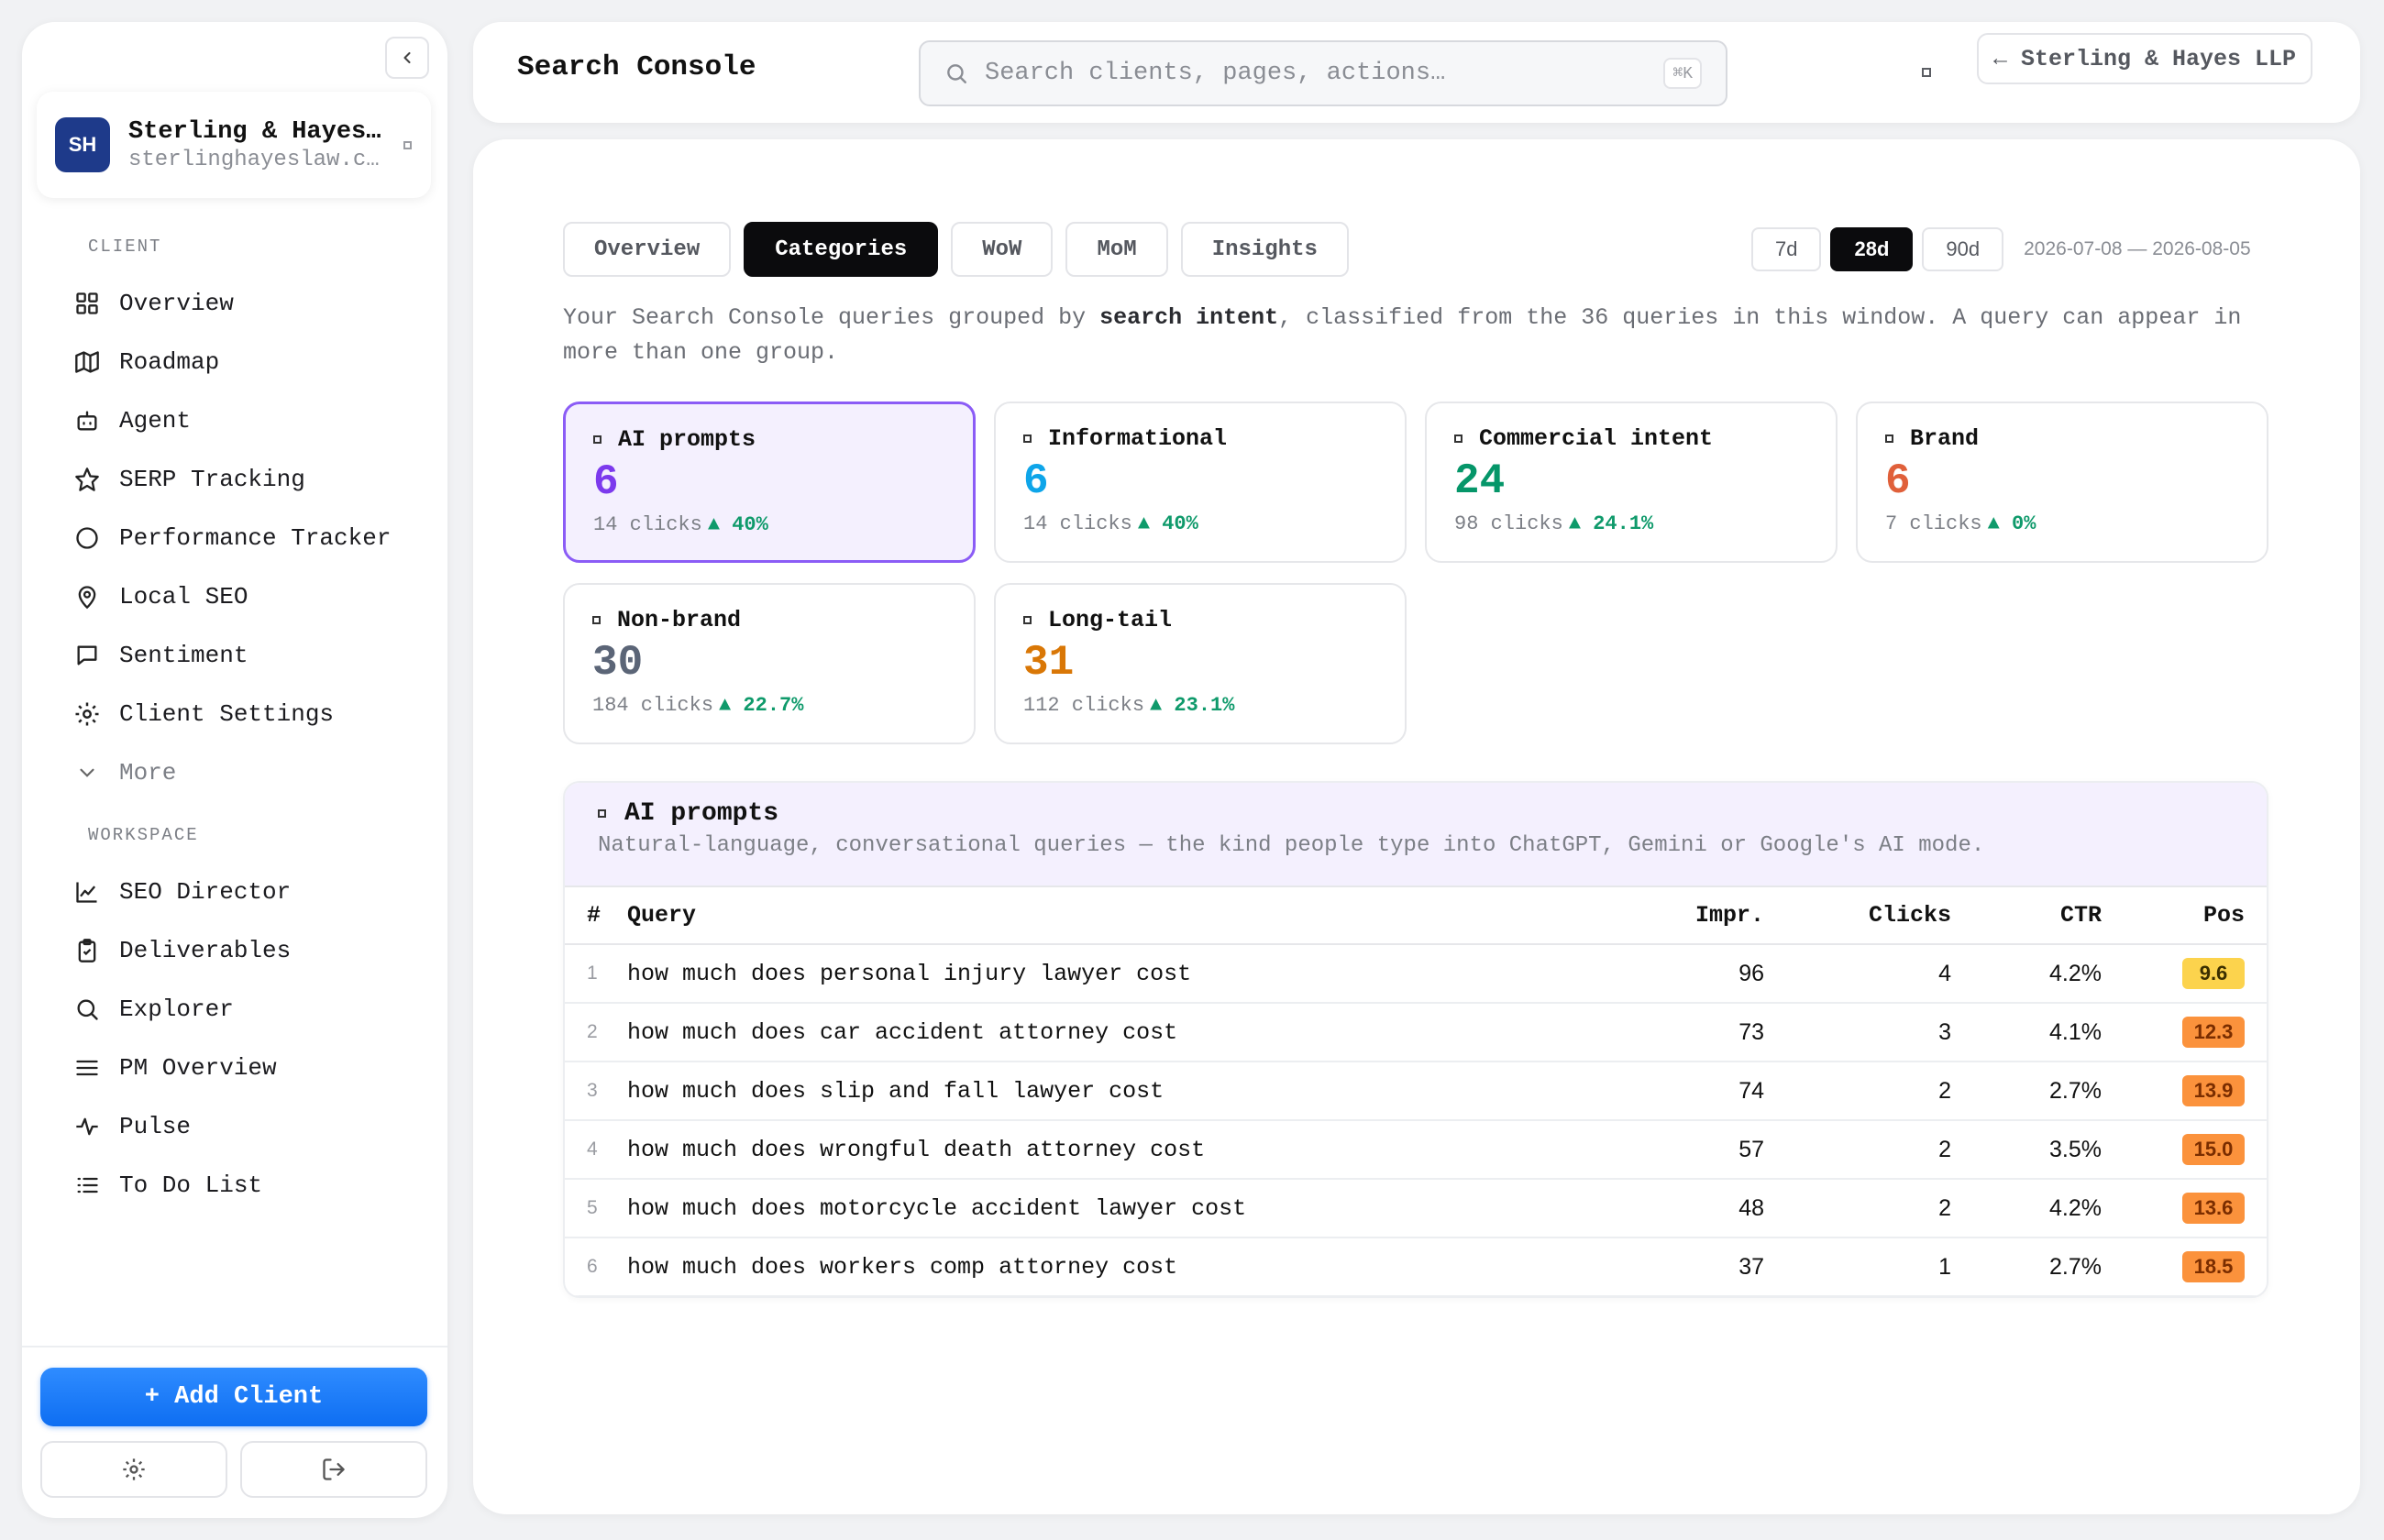 This screenshot has width=2384, height=1540. I want to click on category-count: 30, so click(618, 663).